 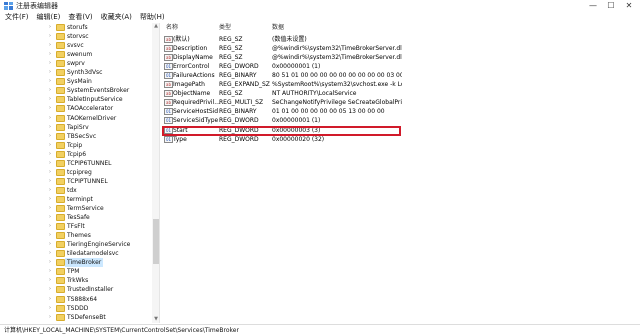 I want to click on tree-node: › Tcpip6, so click(x=76, y=154).